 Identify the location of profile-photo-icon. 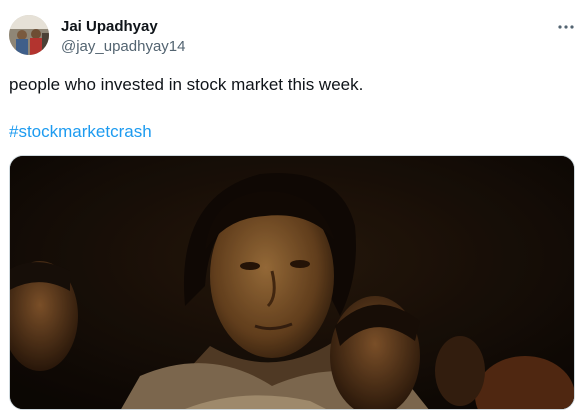
(29, 35).